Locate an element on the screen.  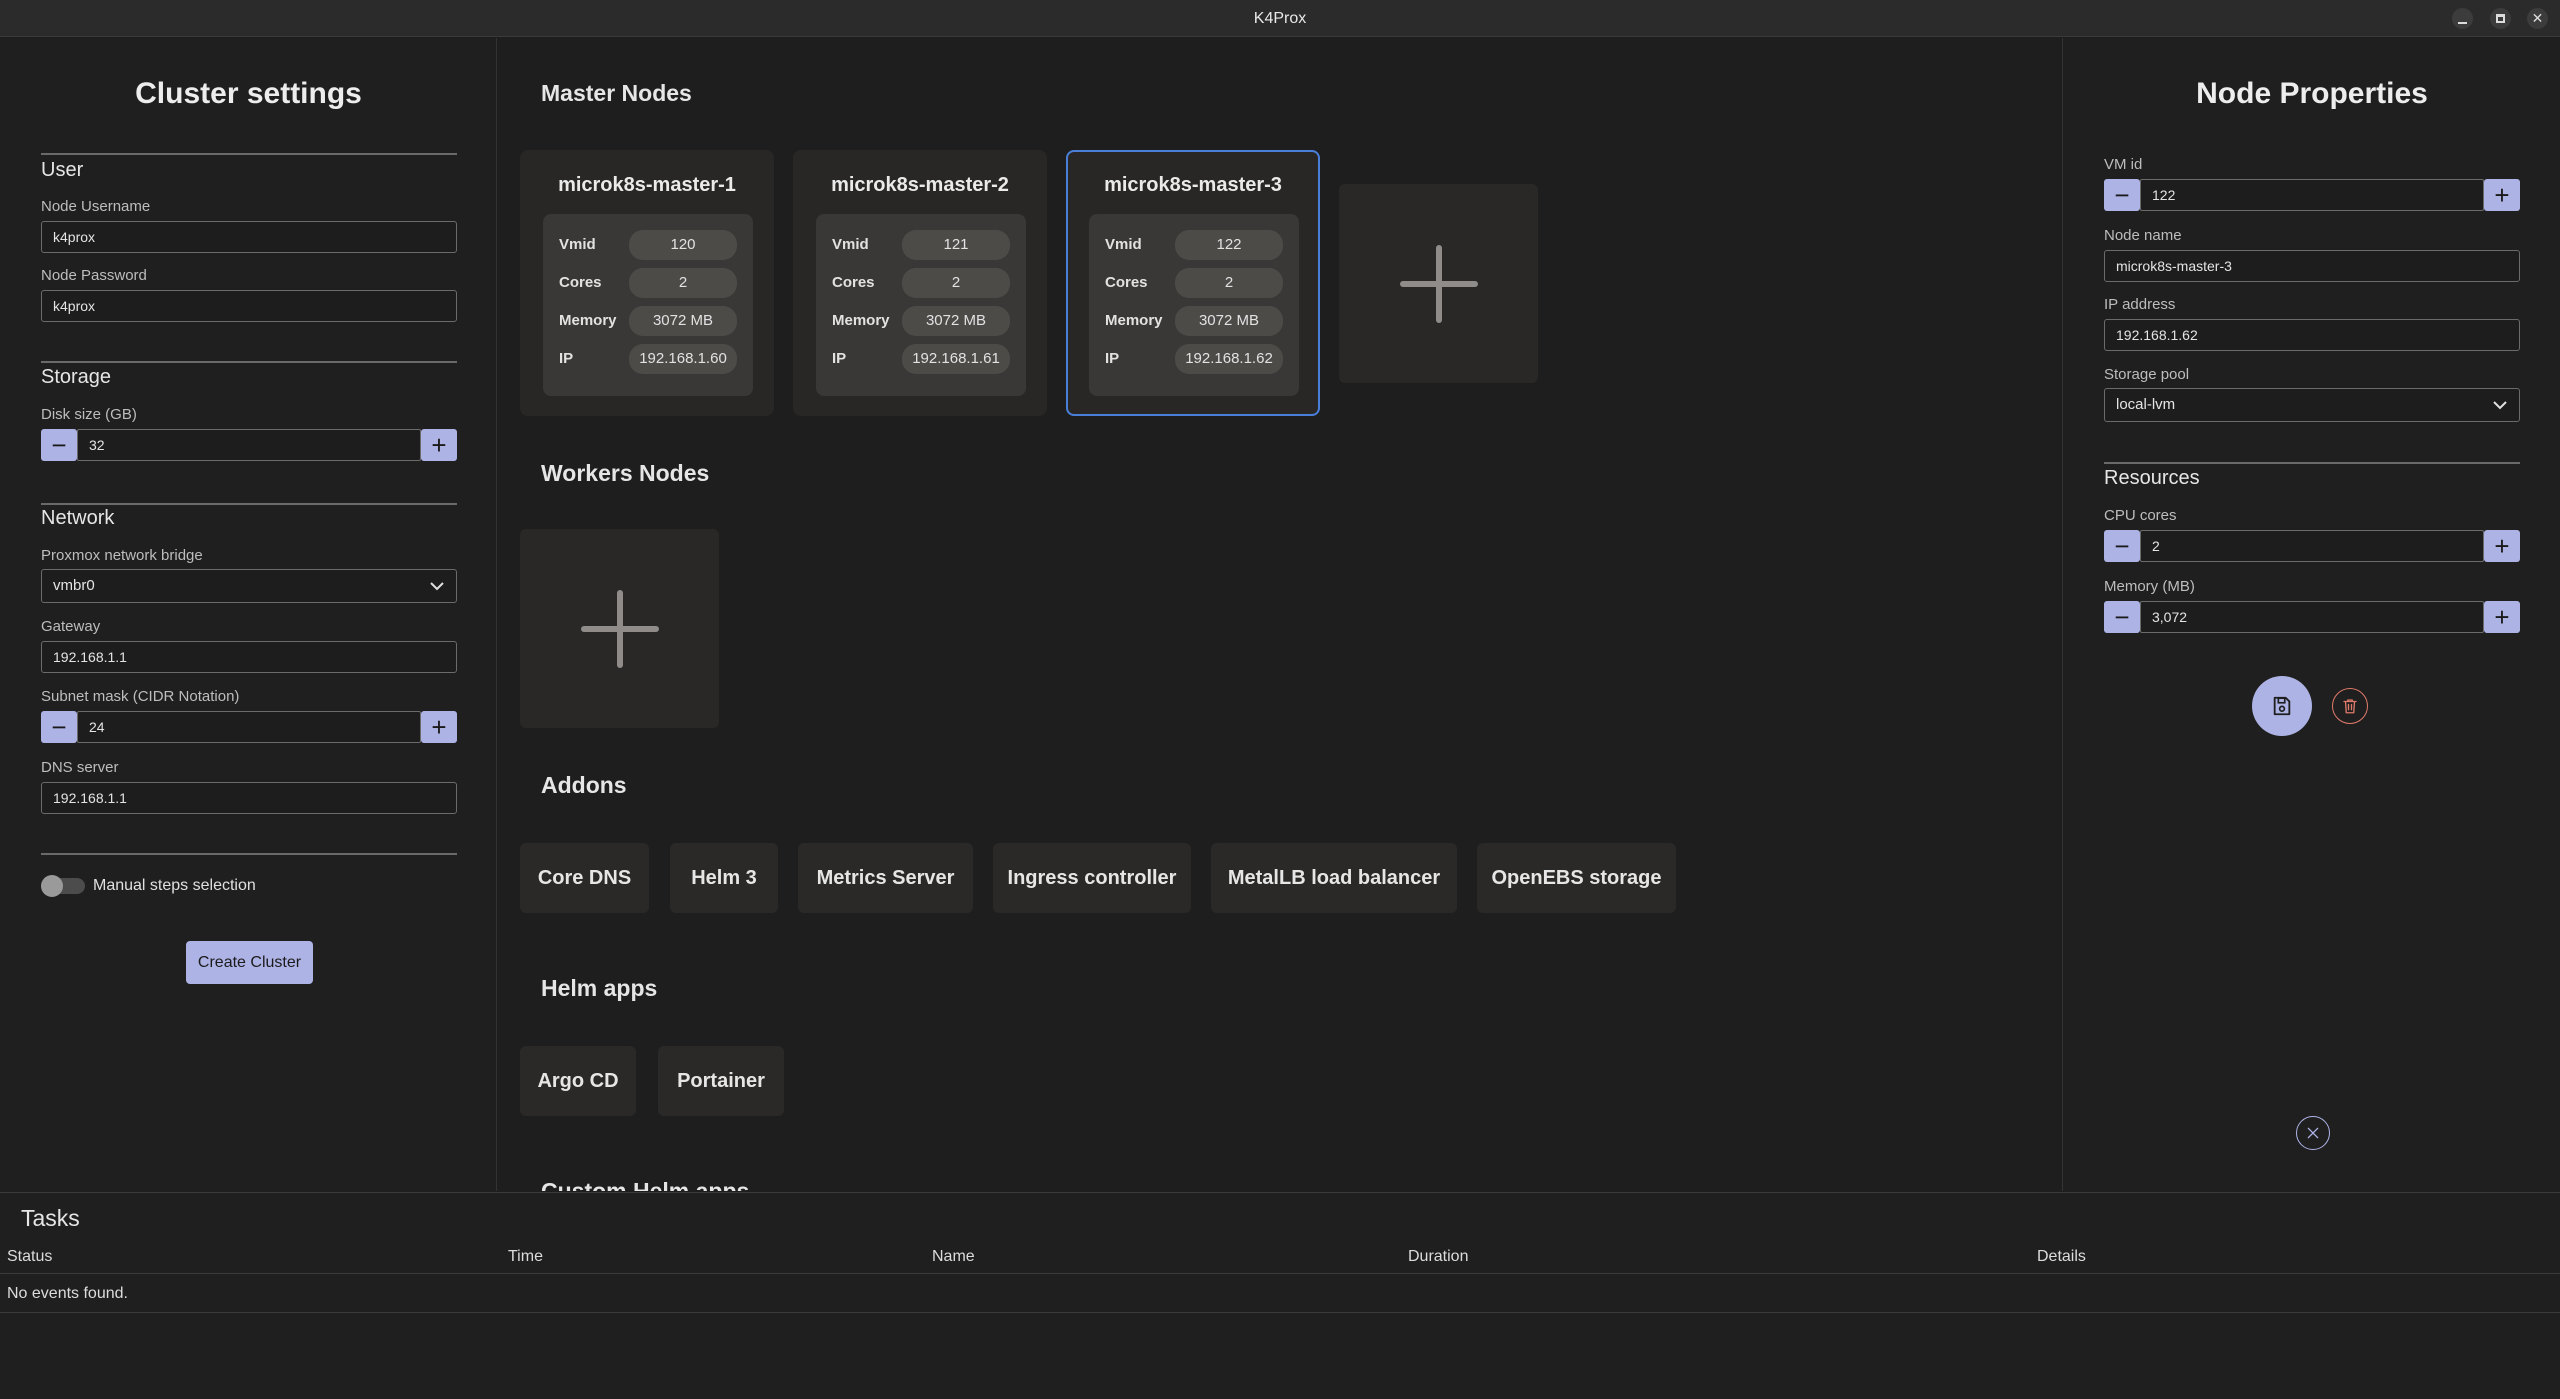
workers-nodes-title: Workers Nodes is located at coordinates (625, 473).